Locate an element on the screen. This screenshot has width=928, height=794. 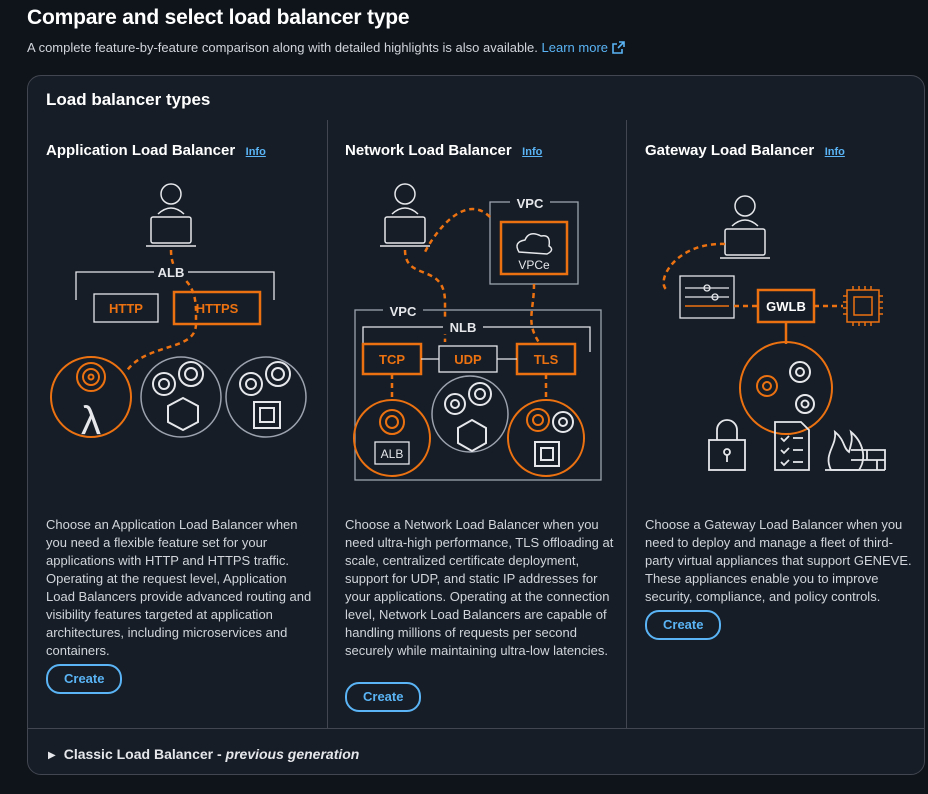
section-divider is located at coordinates (476, 728).